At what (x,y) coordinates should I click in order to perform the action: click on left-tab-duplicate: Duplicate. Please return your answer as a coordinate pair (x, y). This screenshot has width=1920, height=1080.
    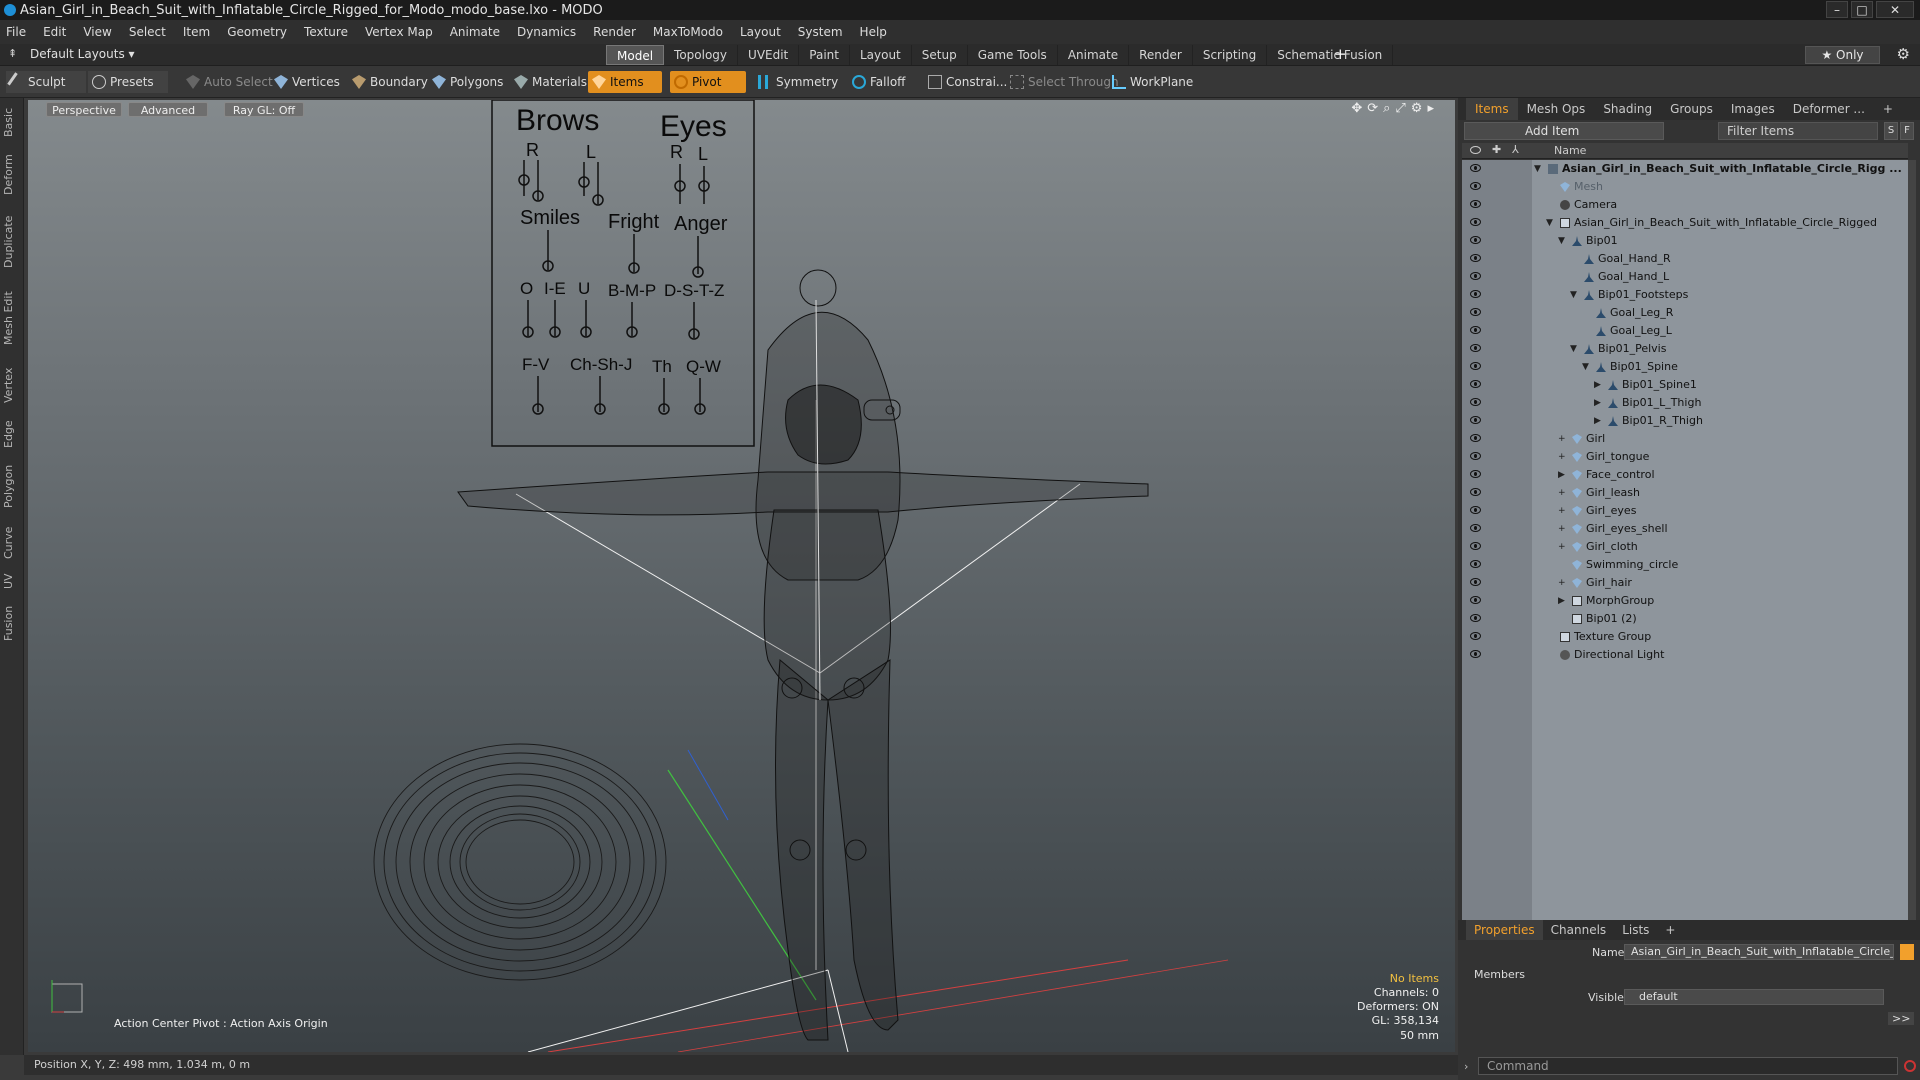
    Looking at the image, I should click on (12, 241).